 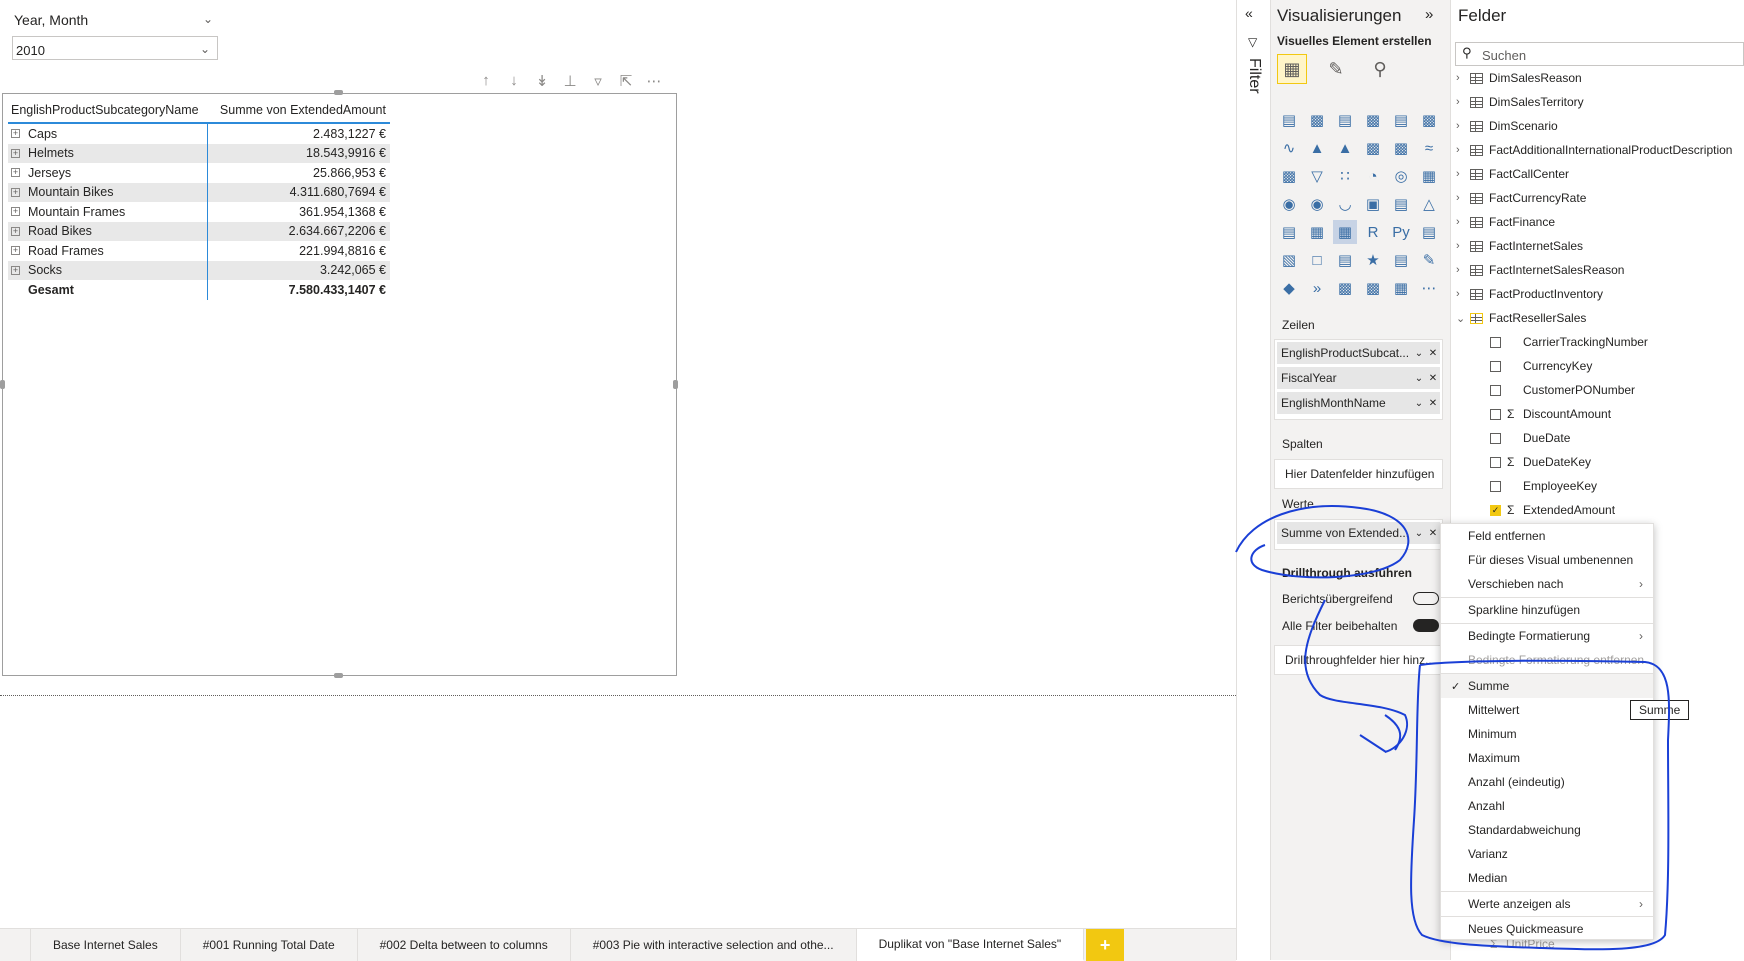 I want to click on menu-item-move-to: Verschieben nach ›, so click(x=1547, y=584).